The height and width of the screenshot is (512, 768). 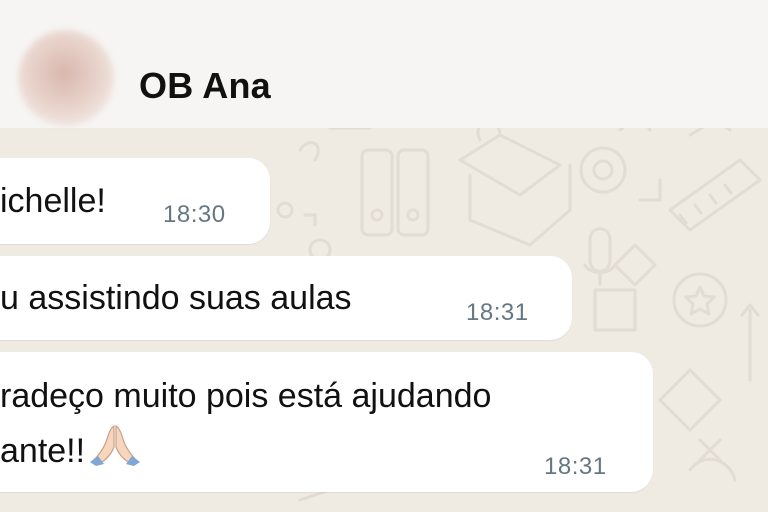 I want to click on message-bubble: ichelle! 18:30, so click(x=135, y=201).